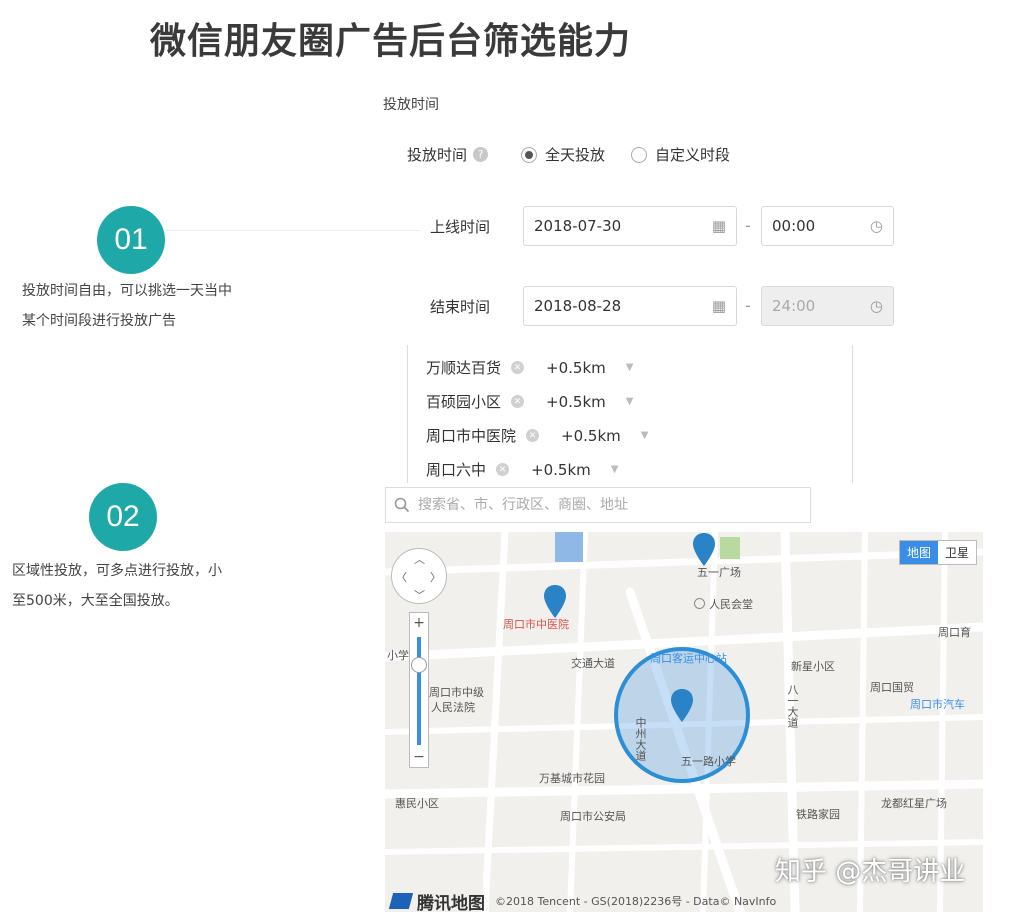  I want to click on end-date-input: 2018-08-28 ▦, so click(630, 306).